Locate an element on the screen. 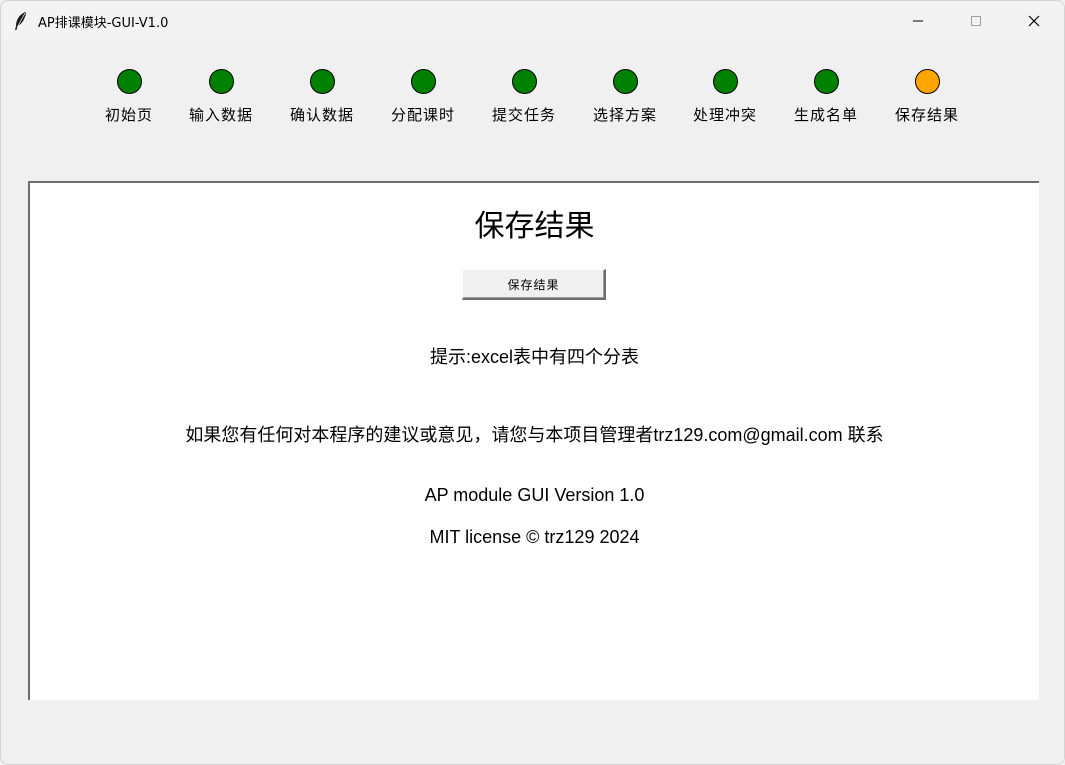 Image resolution: width=1065 pixels, height=765 pixels. minimize-icon is located at coordinates (918, 21).